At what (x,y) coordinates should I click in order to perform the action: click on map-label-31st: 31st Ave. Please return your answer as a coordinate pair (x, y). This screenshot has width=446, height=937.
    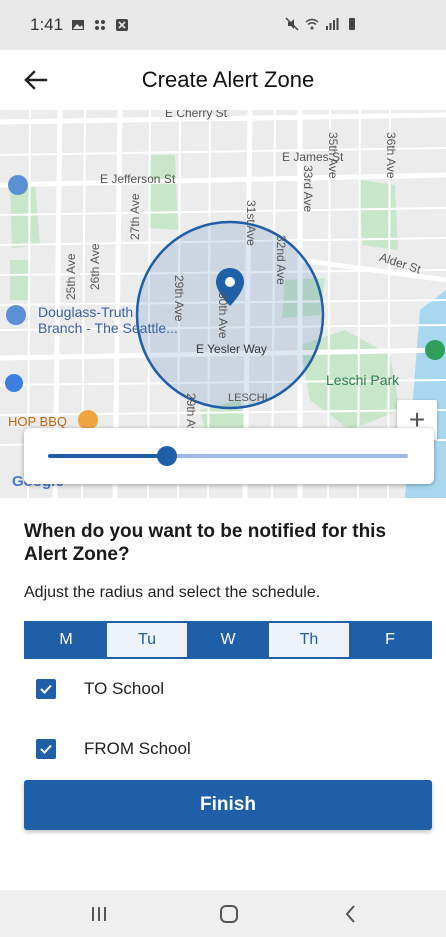
    Looking at the image, I should click on (251, 223).